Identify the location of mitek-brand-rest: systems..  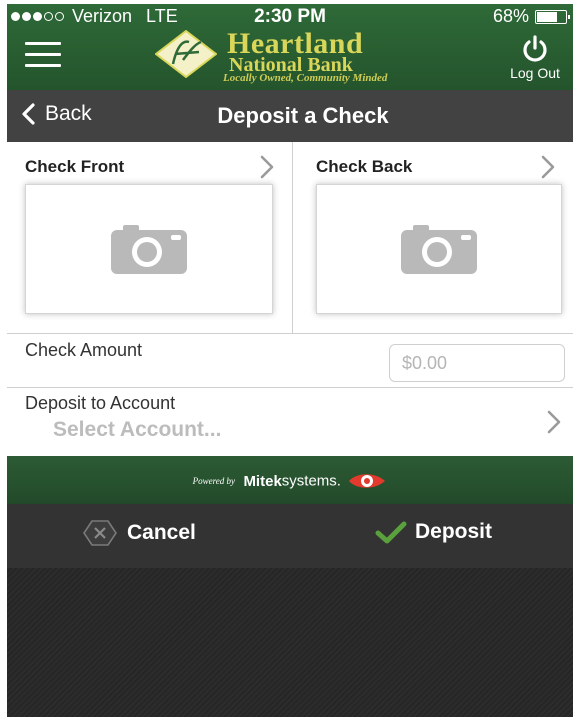
(311, 481).